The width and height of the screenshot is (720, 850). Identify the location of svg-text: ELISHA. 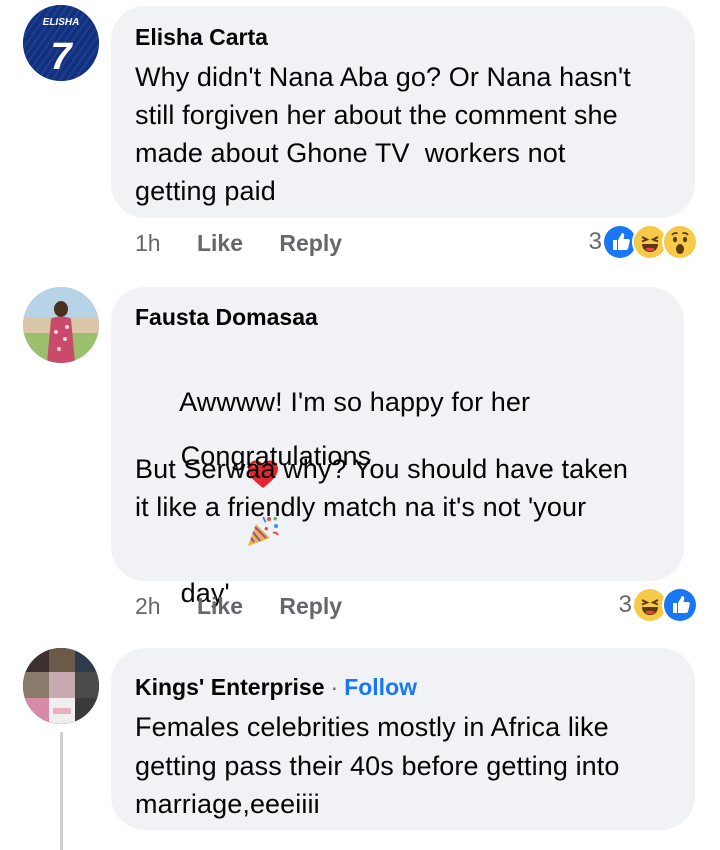
(61, 22).